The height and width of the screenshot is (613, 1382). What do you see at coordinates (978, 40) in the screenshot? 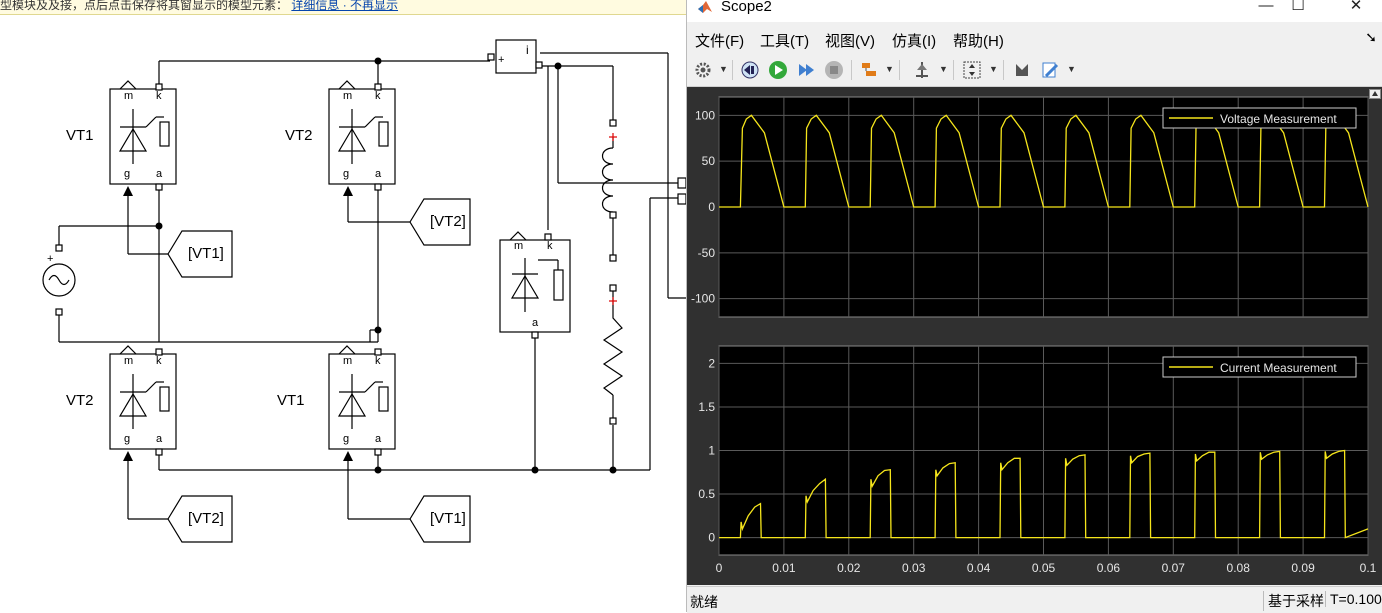
I see `menu-help: 帮助(H)` at bounding box center [978, 40].